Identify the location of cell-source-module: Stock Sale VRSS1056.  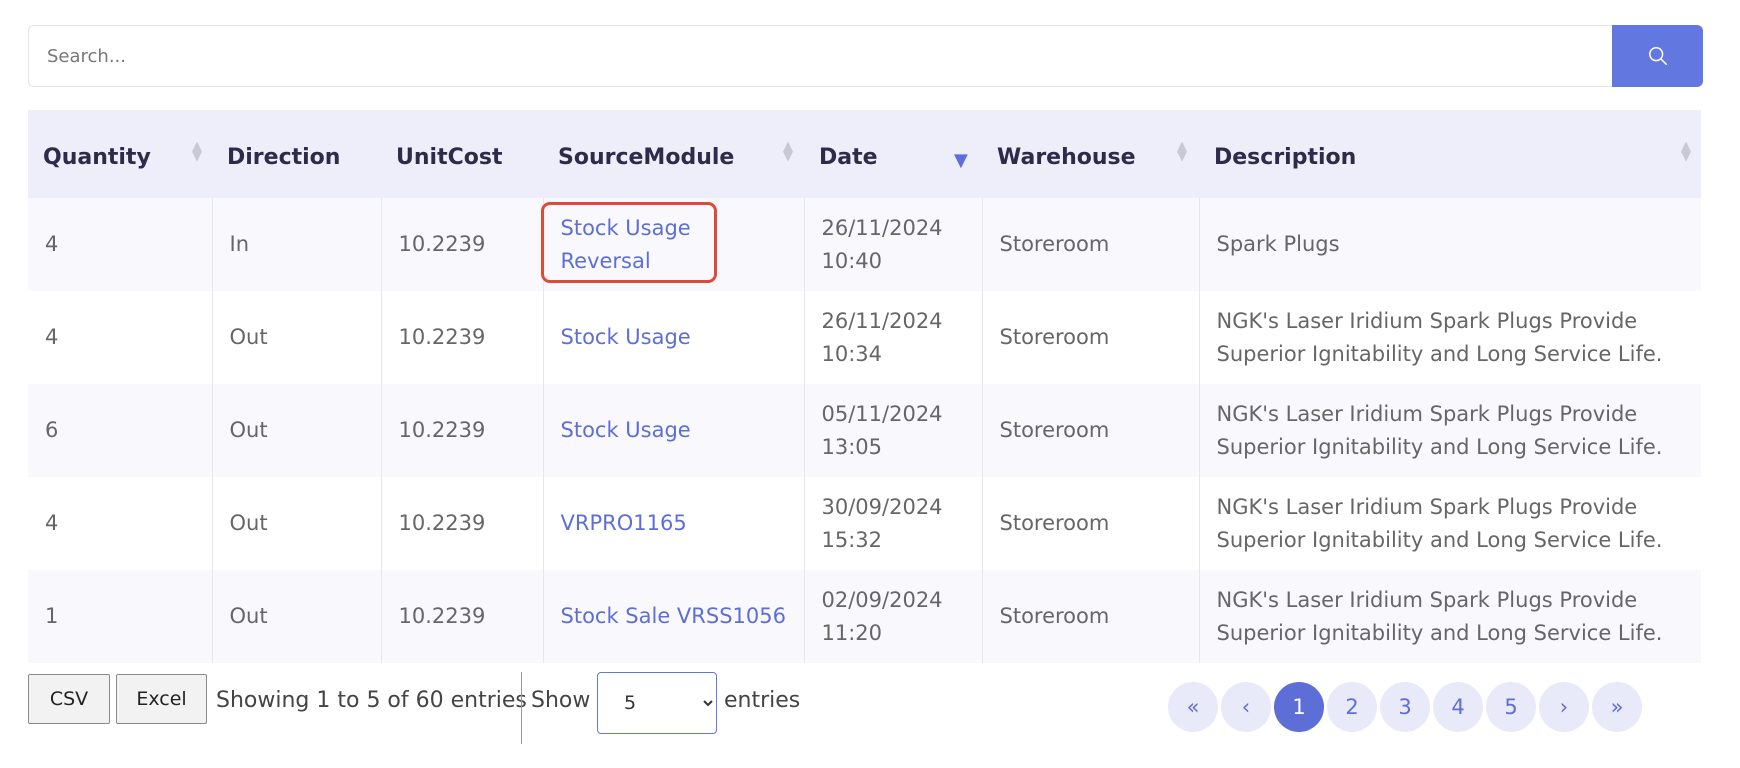
(674, 616).